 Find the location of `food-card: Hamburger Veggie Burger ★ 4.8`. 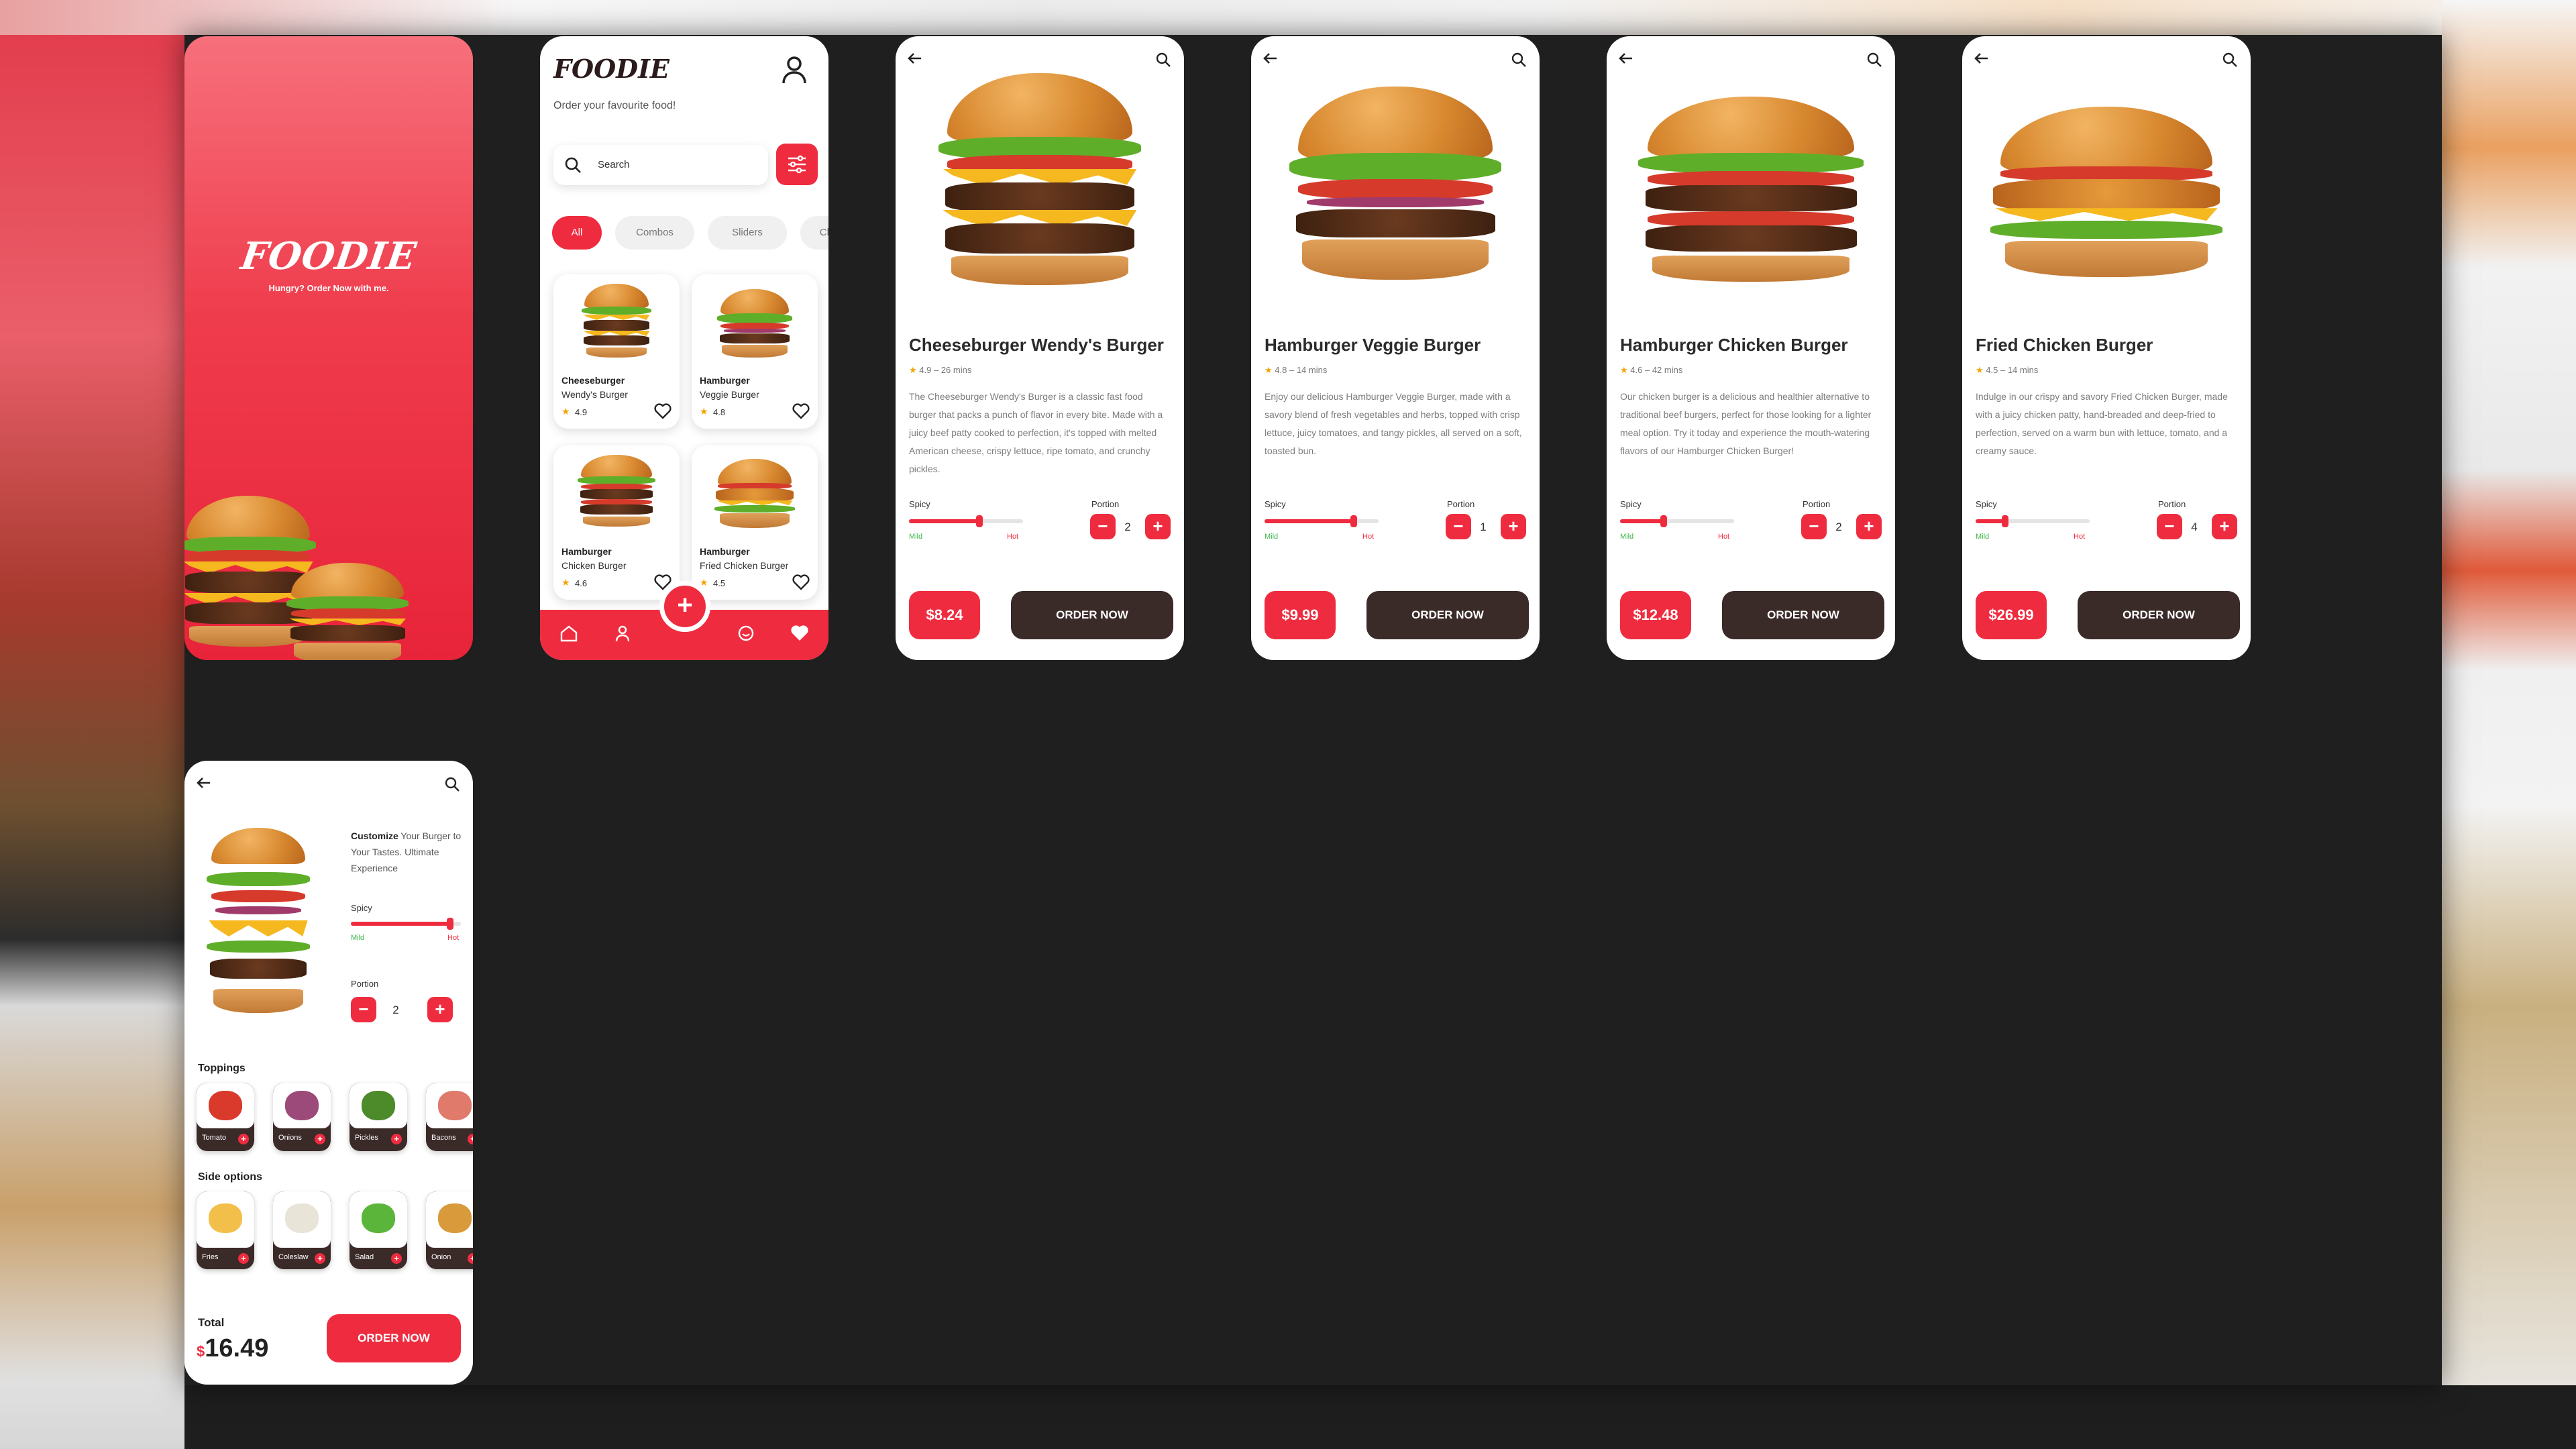

food-card: Hamburger Veggie Burger ★ 4.8 is located at coordinates (755, 351).